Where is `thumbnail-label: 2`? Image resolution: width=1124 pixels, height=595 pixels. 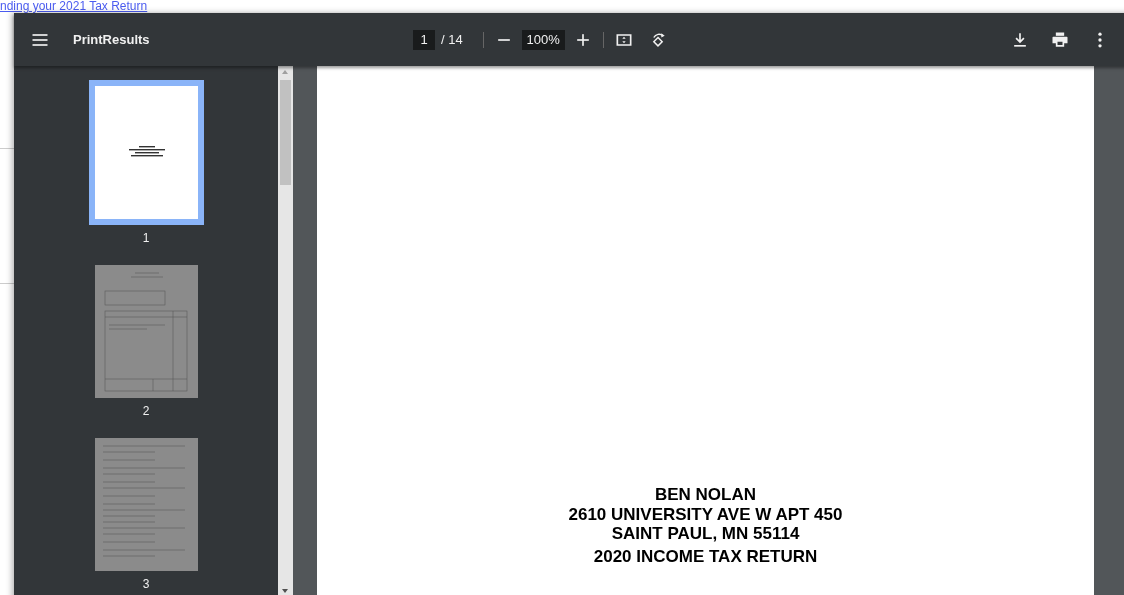 thumbnail-label: 2 is located at coordinates (146, 411).